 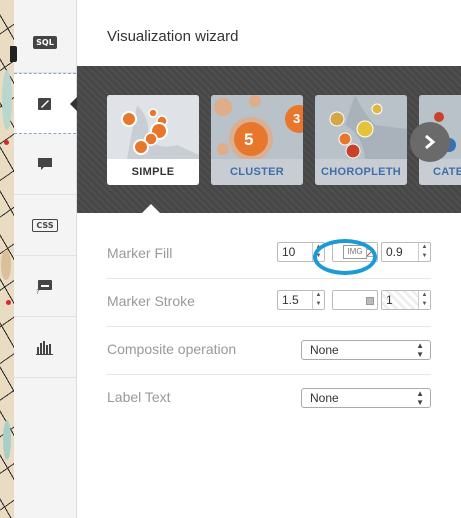 I want to click on legends-tab: ?, so click(x=45, y=286).